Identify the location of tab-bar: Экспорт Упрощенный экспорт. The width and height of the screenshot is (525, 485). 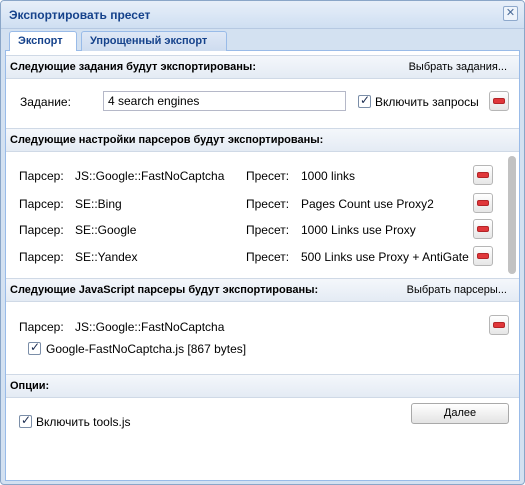
(262, 40).